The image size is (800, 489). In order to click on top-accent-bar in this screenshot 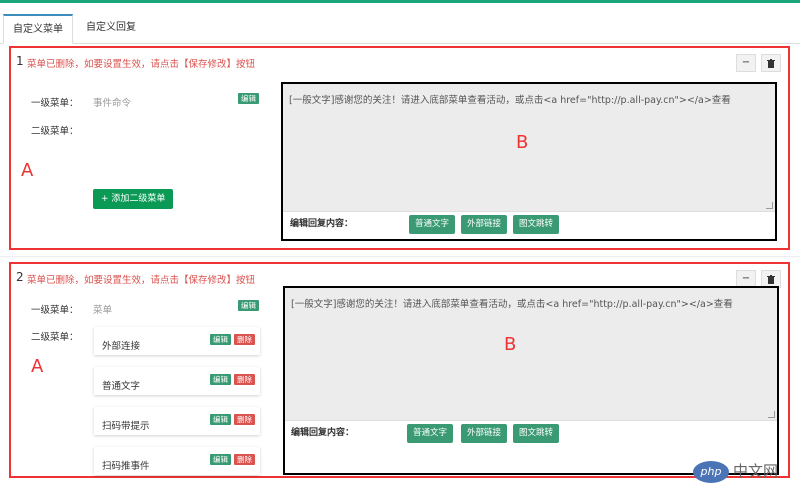, I will do `click(400, 1)`.